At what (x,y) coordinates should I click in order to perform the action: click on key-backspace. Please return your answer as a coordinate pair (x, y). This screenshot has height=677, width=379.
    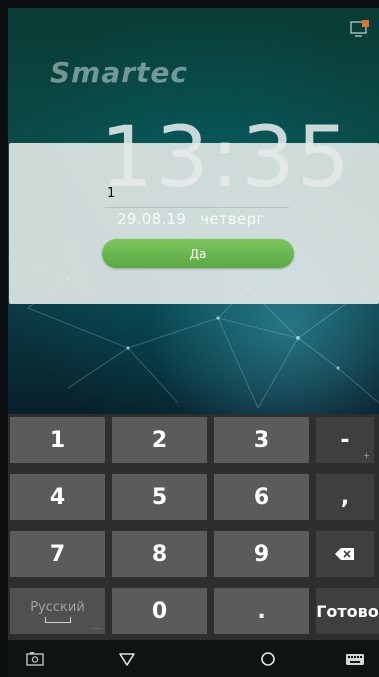
    Looking at the image, I should click on (345, 554).